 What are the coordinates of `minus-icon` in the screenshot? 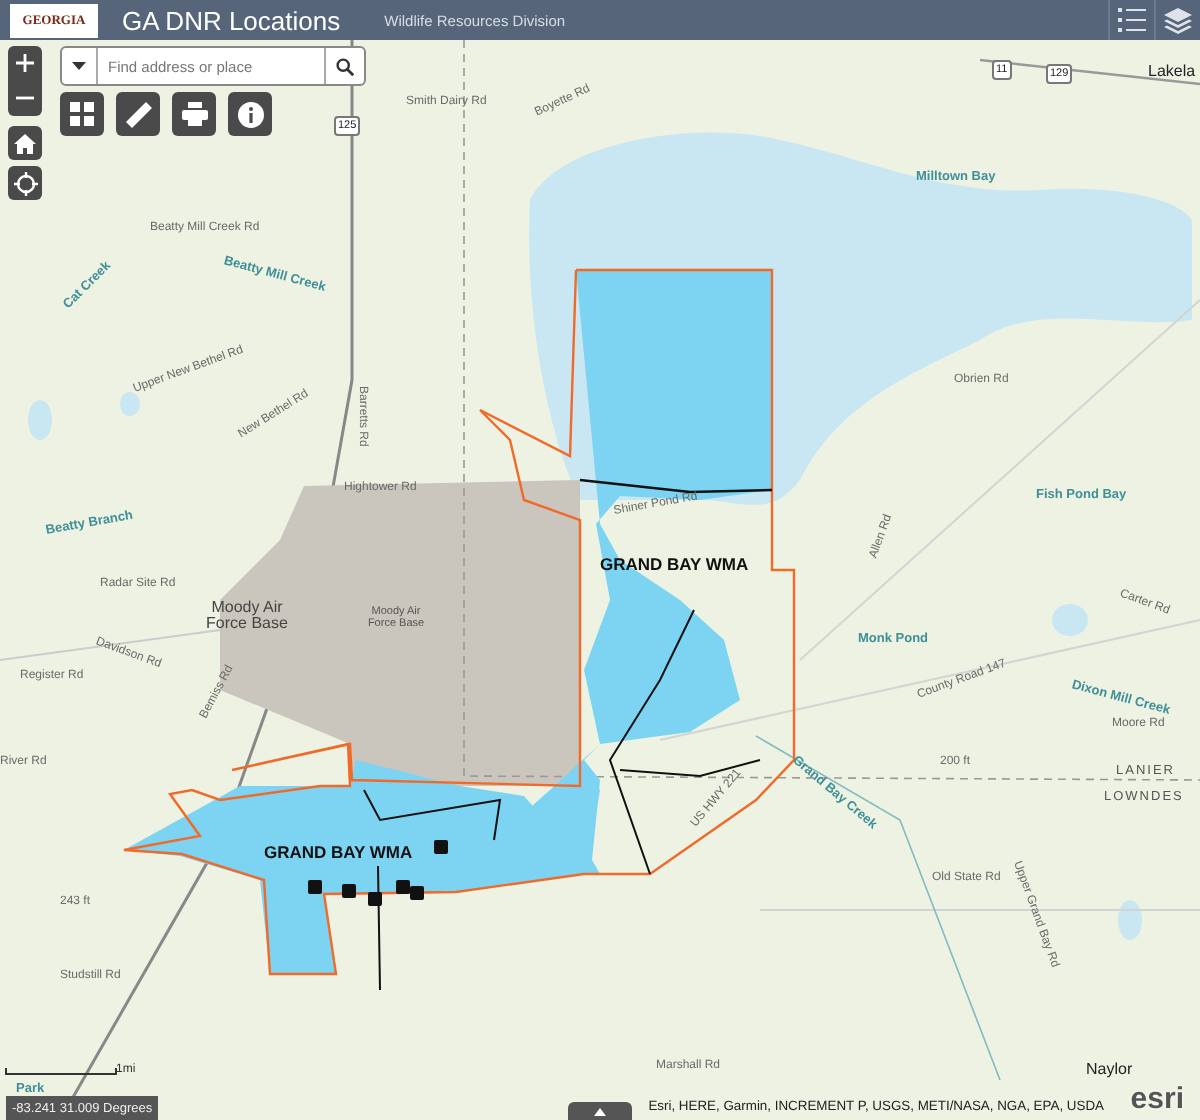 It's located at (25, 98).